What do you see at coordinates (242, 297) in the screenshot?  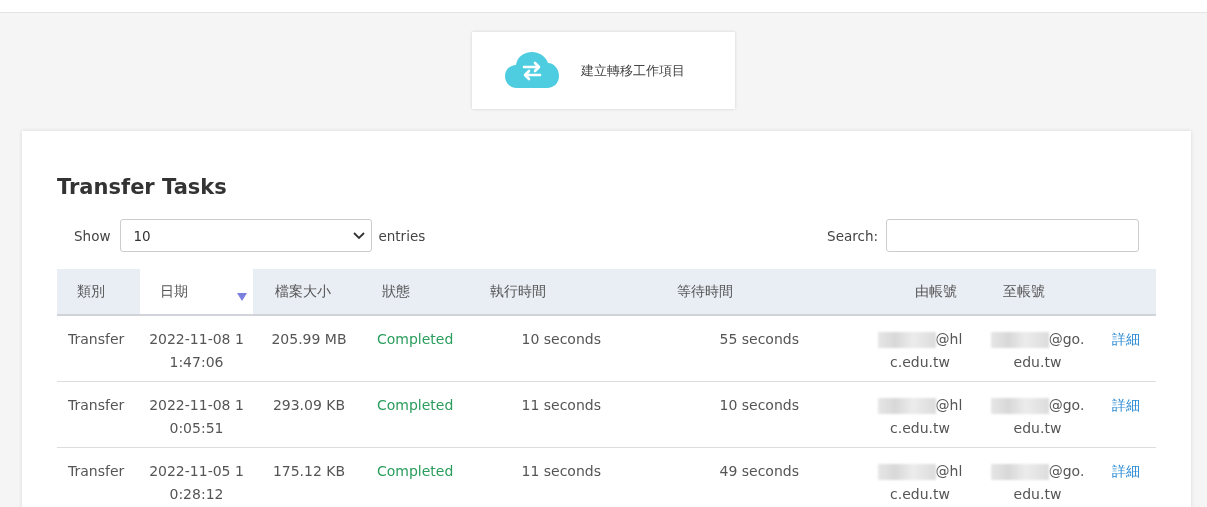 I see `sort-descending-icon` at bounding box center [242, 297].